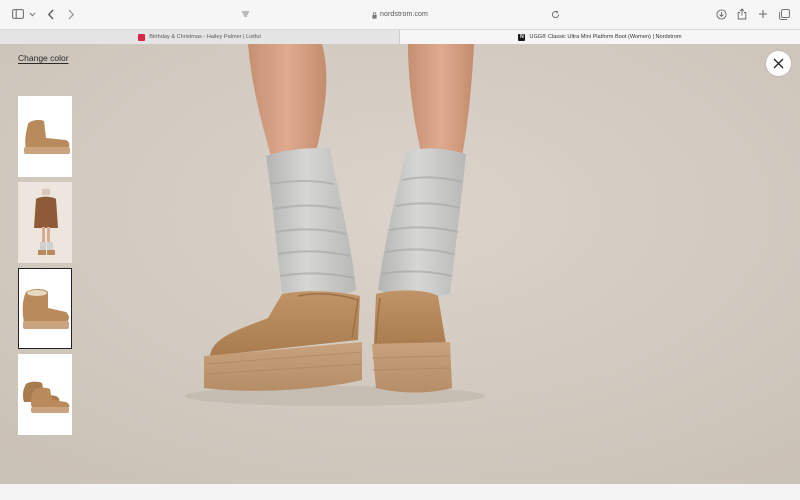 This screenshot has height=500, width=800. Describe the element at coordinates (45, 222) in the screenshot. I see `thumbnail-model-full-body` at that location.